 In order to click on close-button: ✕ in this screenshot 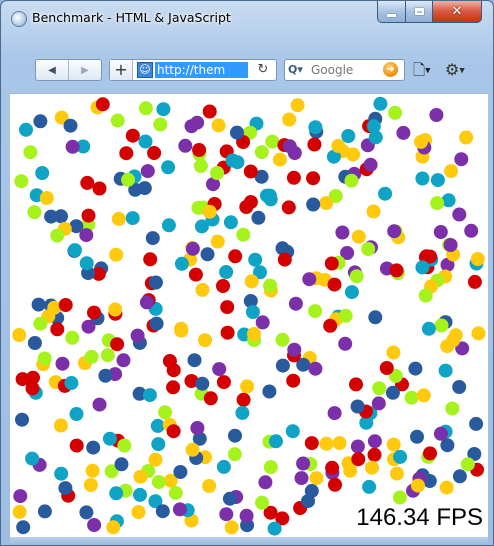, I will do `click(457, 12)`.